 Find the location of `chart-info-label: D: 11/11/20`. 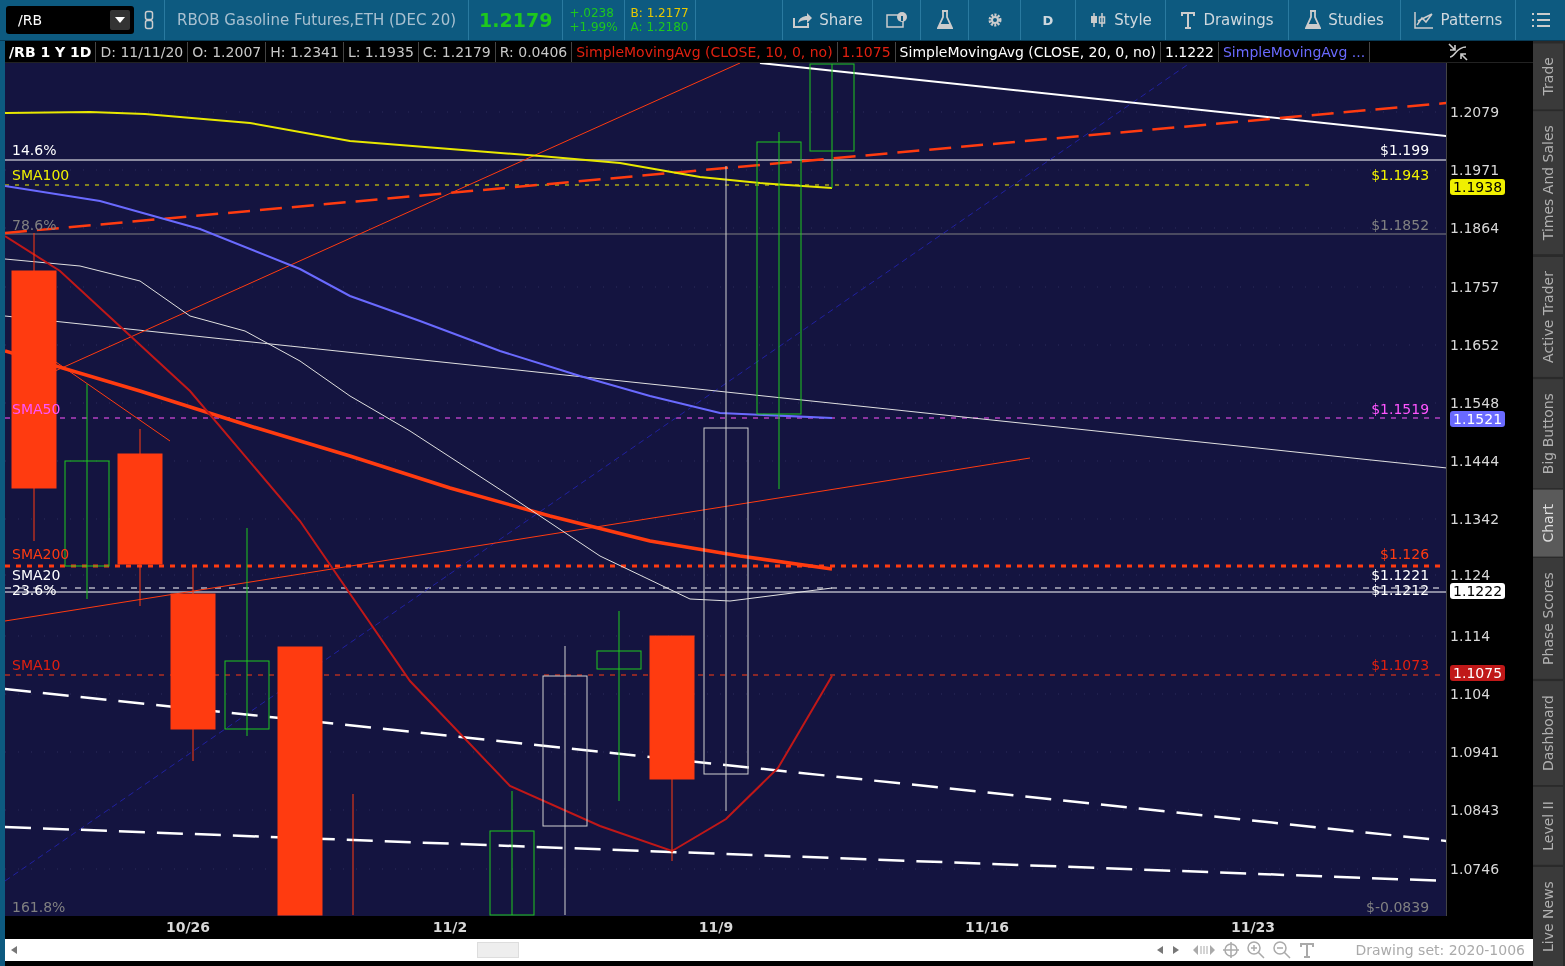

chart-info-label: D: 11/11/20 is located at coordinates (142, 51).